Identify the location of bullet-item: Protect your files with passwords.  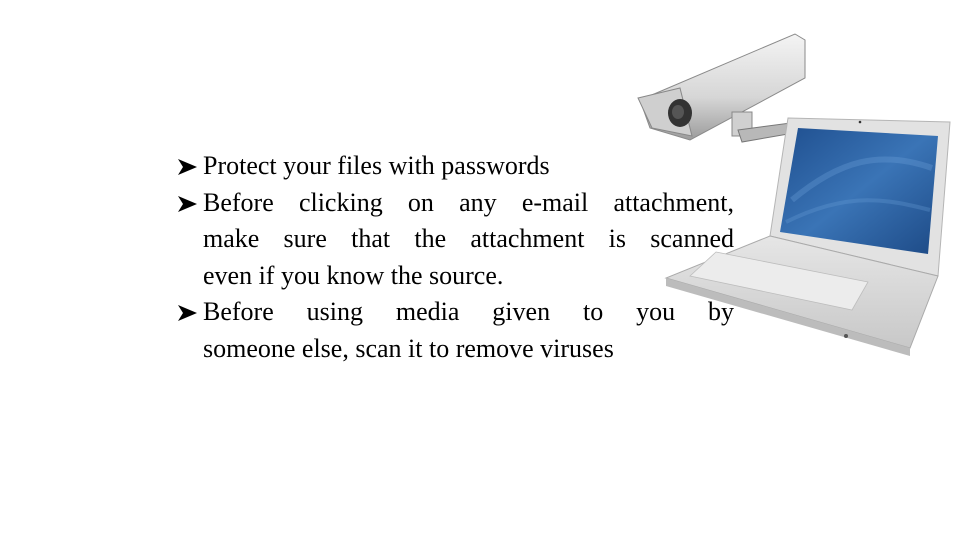
(455, 166).